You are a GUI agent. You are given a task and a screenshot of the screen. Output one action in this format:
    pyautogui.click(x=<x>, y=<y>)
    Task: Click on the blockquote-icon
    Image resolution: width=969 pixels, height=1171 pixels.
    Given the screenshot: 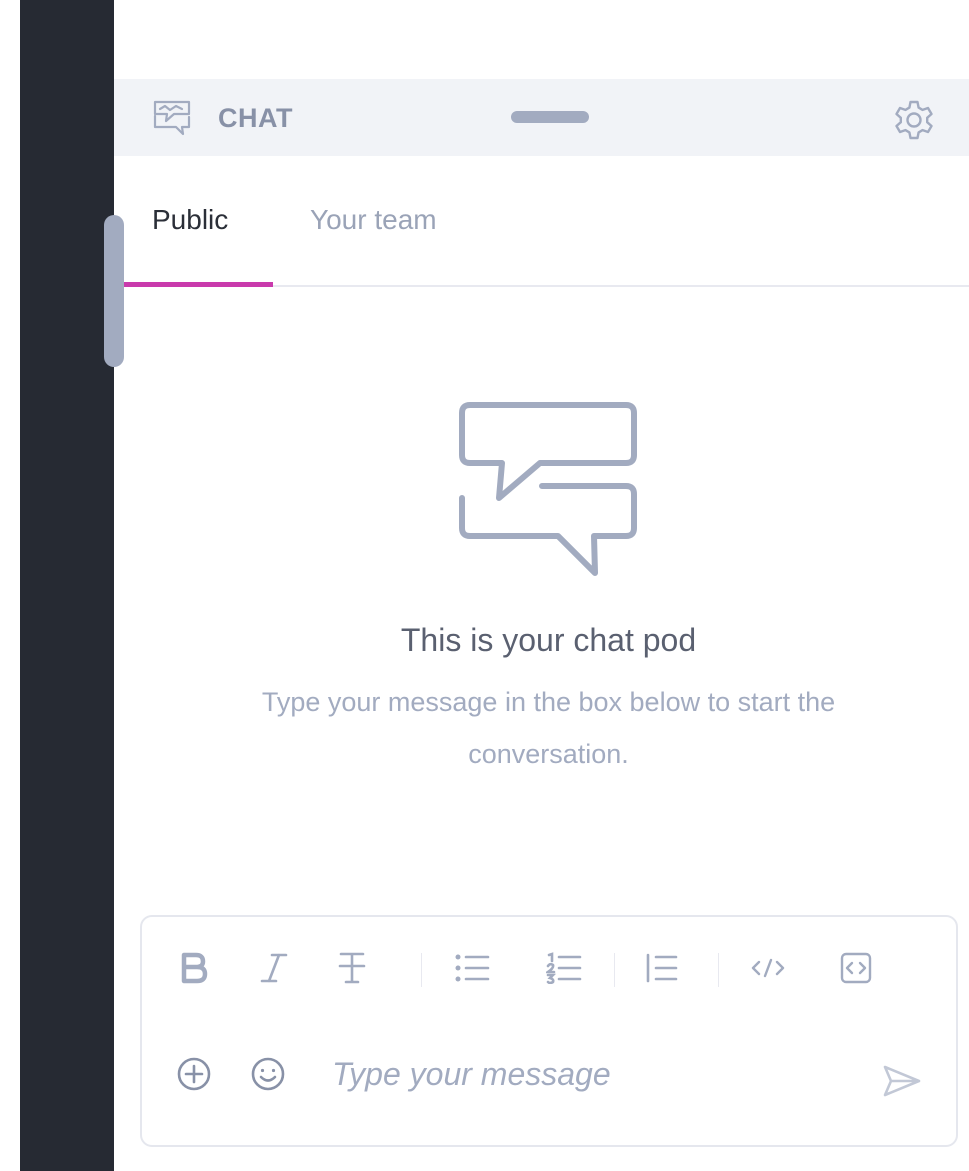 What is the action you would take?
    pyautogui.click(x=662, y=968)
    